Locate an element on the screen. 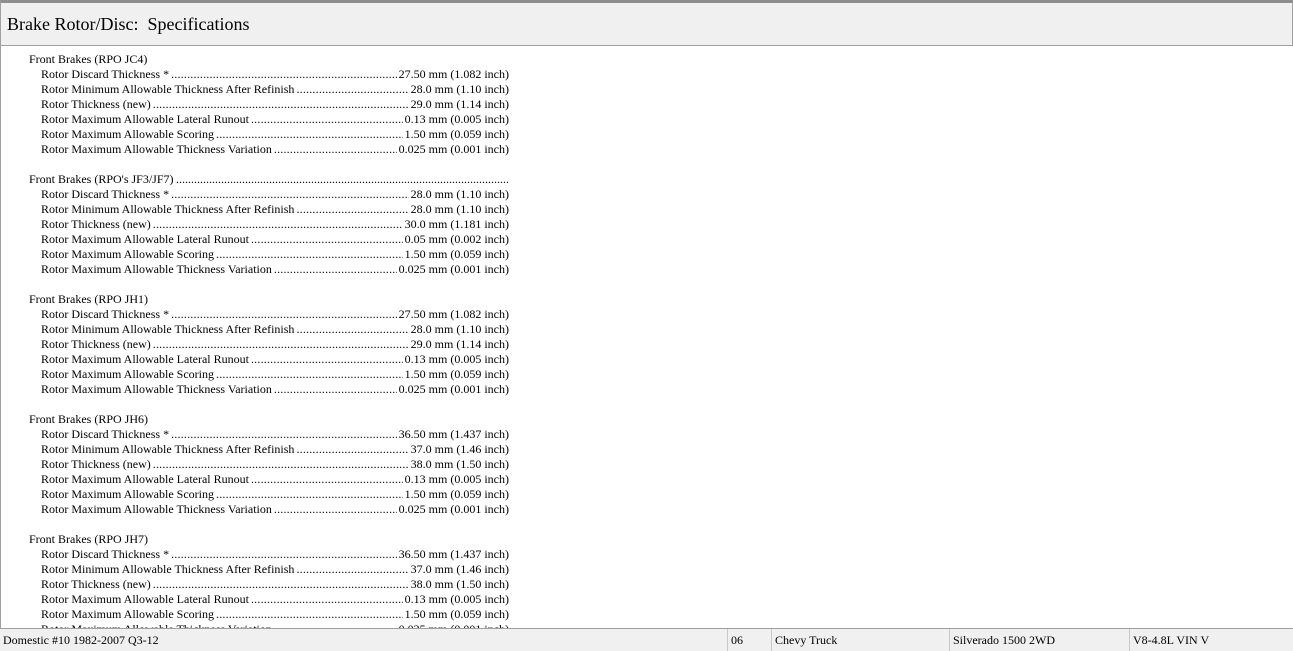  section-heading: Front Brakes (RPO's JF3/JF7) is located at coordinates (269, 179).